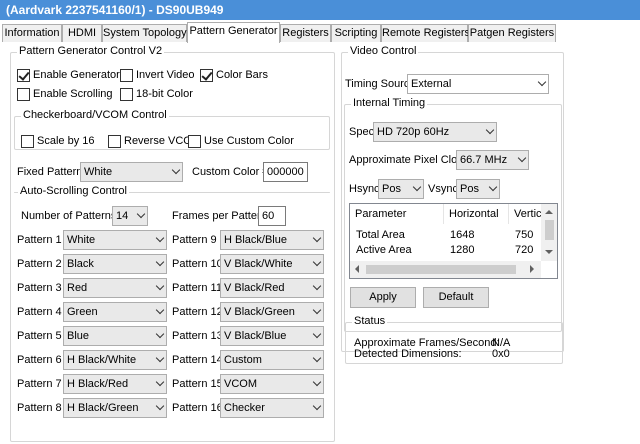 Image resolution: width=640 pixels, height=444 pixels. I want to click on pattern-13-label: Pattern 13, so click(197, 336).